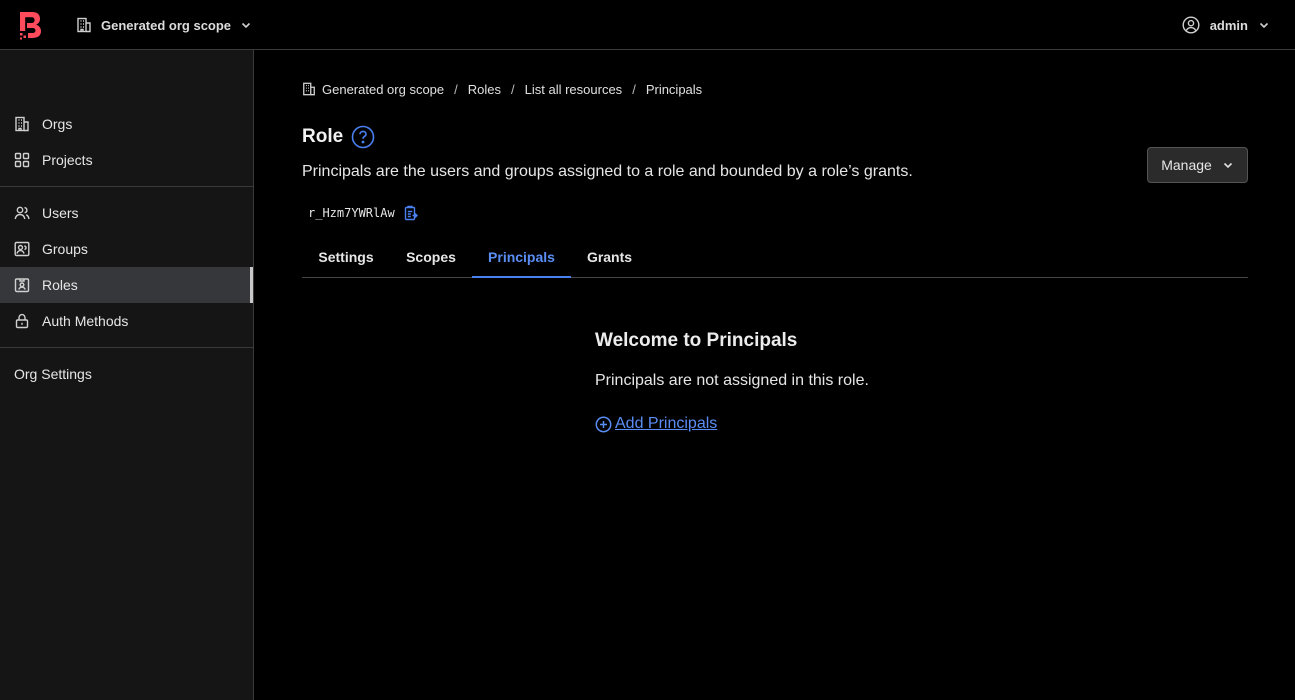 Image resolution: width=1295 pixels, height=700 pixels. Describe the element at coordinates (22, 321) in the screenshot. I see `lock-icon` at that location.